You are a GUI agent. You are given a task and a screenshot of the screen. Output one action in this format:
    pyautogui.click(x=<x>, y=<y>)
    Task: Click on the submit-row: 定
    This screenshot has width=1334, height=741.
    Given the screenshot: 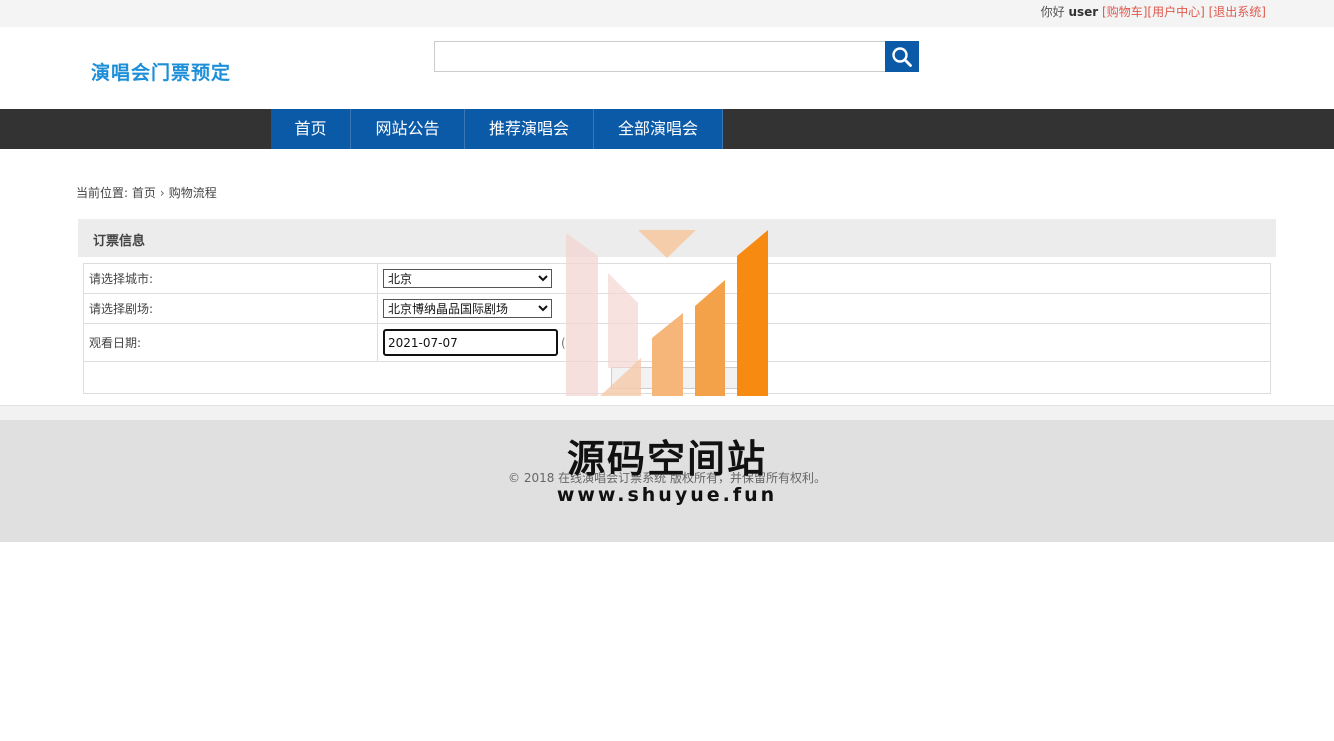 What is the action you would take?
    pyautogui.click(x=677, y=377)
    